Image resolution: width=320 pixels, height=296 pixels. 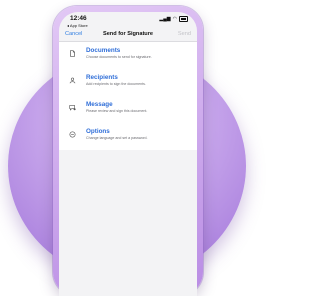 What do you see at coordinates (72, 80) in the screenshot?
I see `person-icon` at bounding box center [72, 80].